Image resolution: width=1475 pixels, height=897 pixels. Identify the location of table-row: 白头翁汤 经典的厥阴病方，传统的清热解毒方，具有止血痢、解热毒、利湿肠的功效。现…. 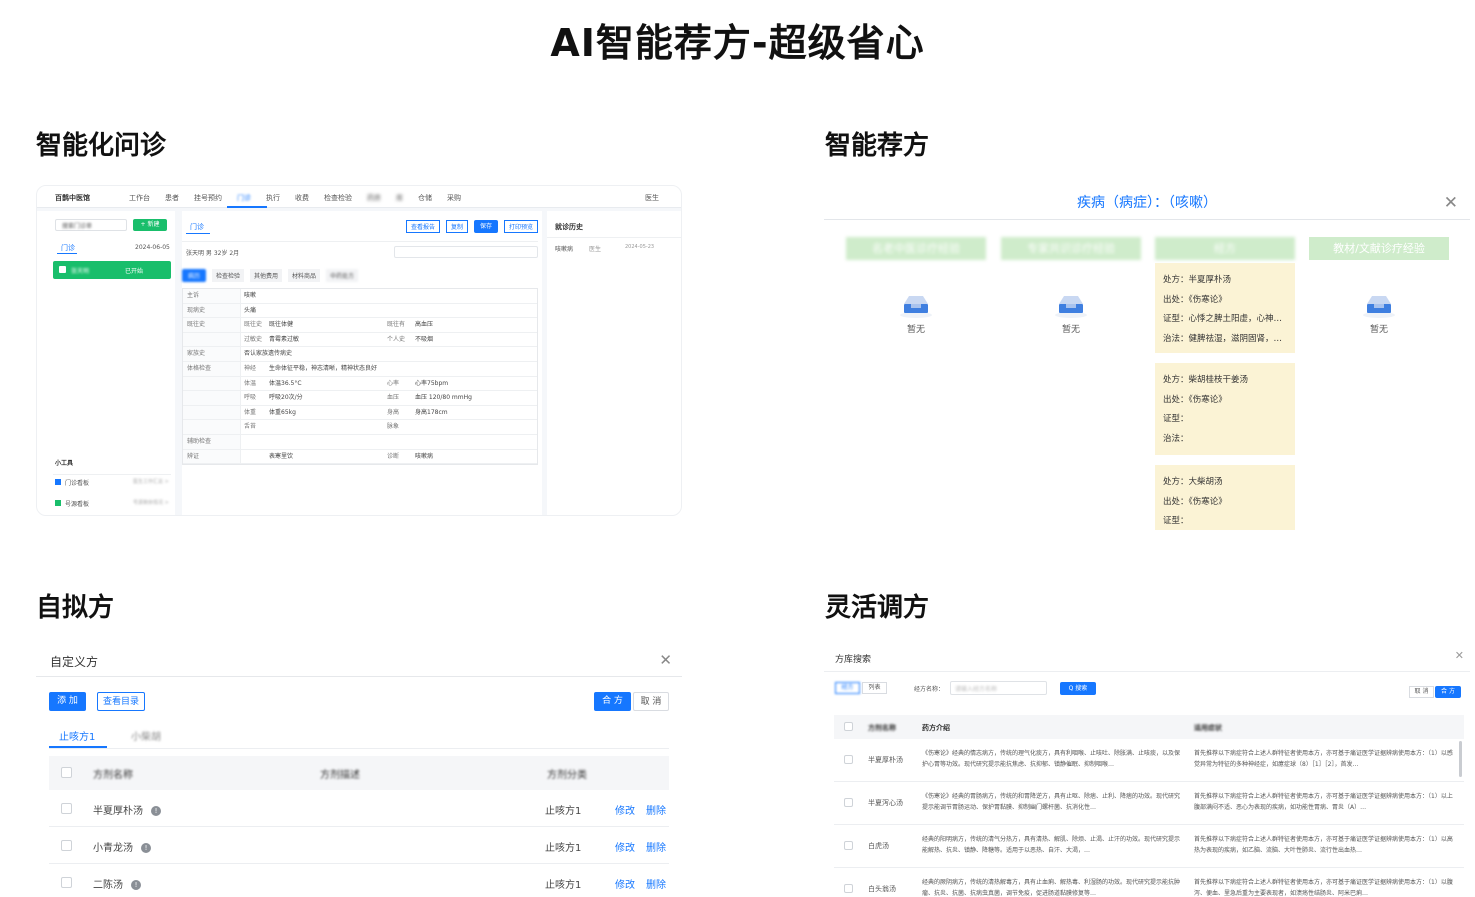
(1149, 882).